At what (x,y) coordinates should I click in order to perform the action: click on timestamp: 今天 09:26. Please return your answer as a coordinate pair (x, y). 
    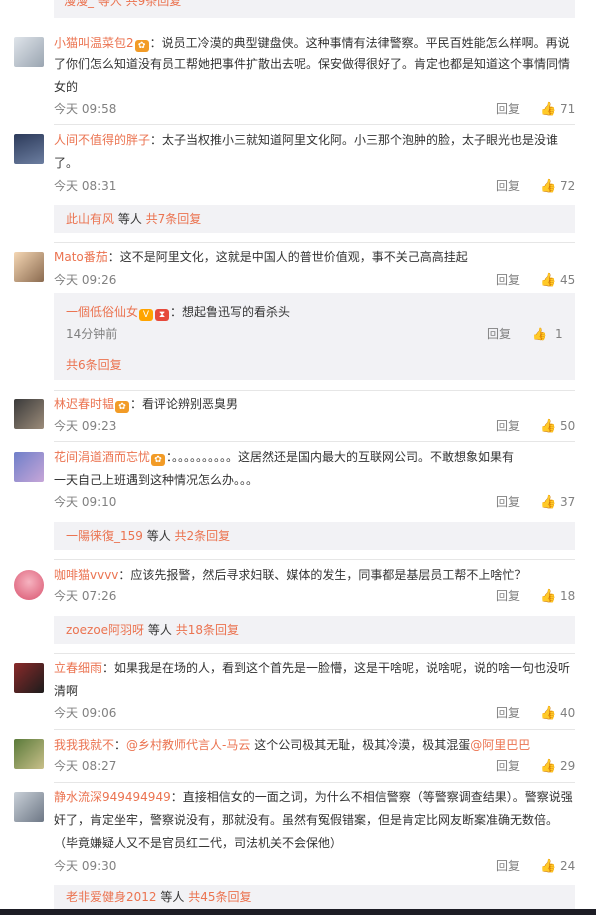
    Looking at the image, I should click on (85, 280).